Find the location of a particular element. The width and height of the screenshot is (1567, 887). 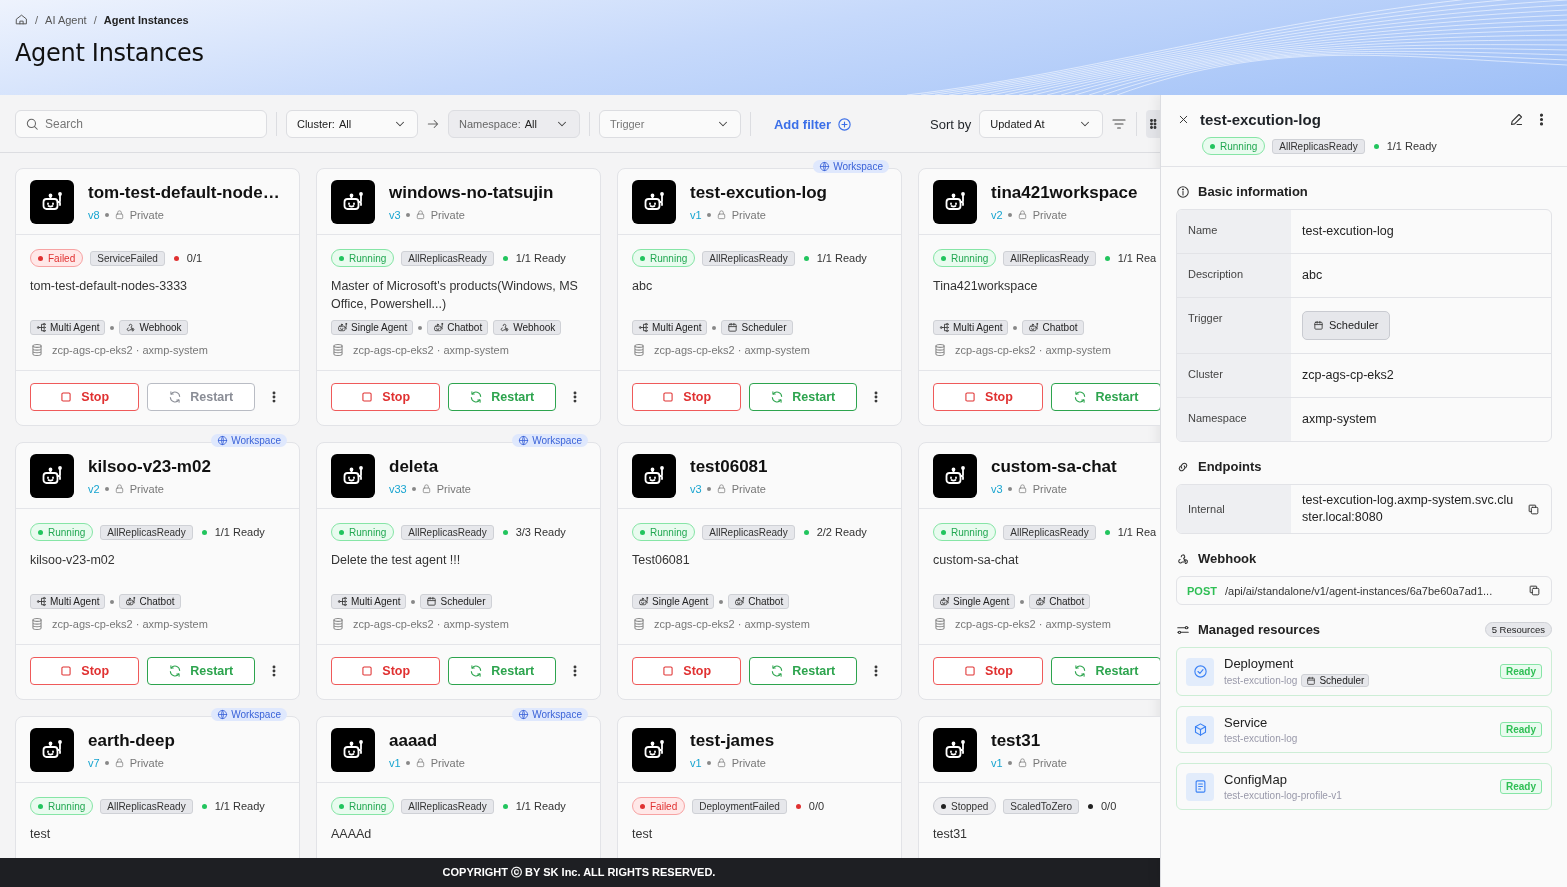

sort-label: Sort by is located at coordinates (951, 124).